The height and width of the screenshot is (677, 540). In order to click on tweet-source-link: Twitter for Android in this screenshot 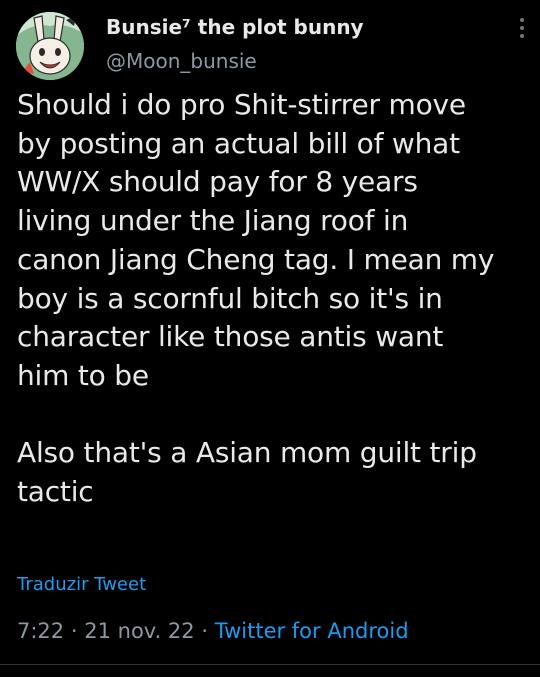, I will do `click(312, 631)`.